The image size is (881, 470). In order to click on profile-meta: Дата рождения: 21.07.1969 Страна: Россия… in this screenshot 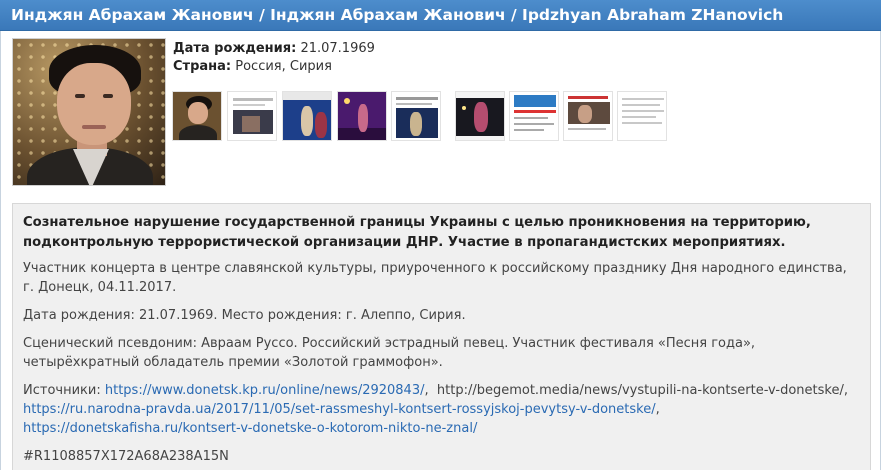, I will do `click(274, 58)`.